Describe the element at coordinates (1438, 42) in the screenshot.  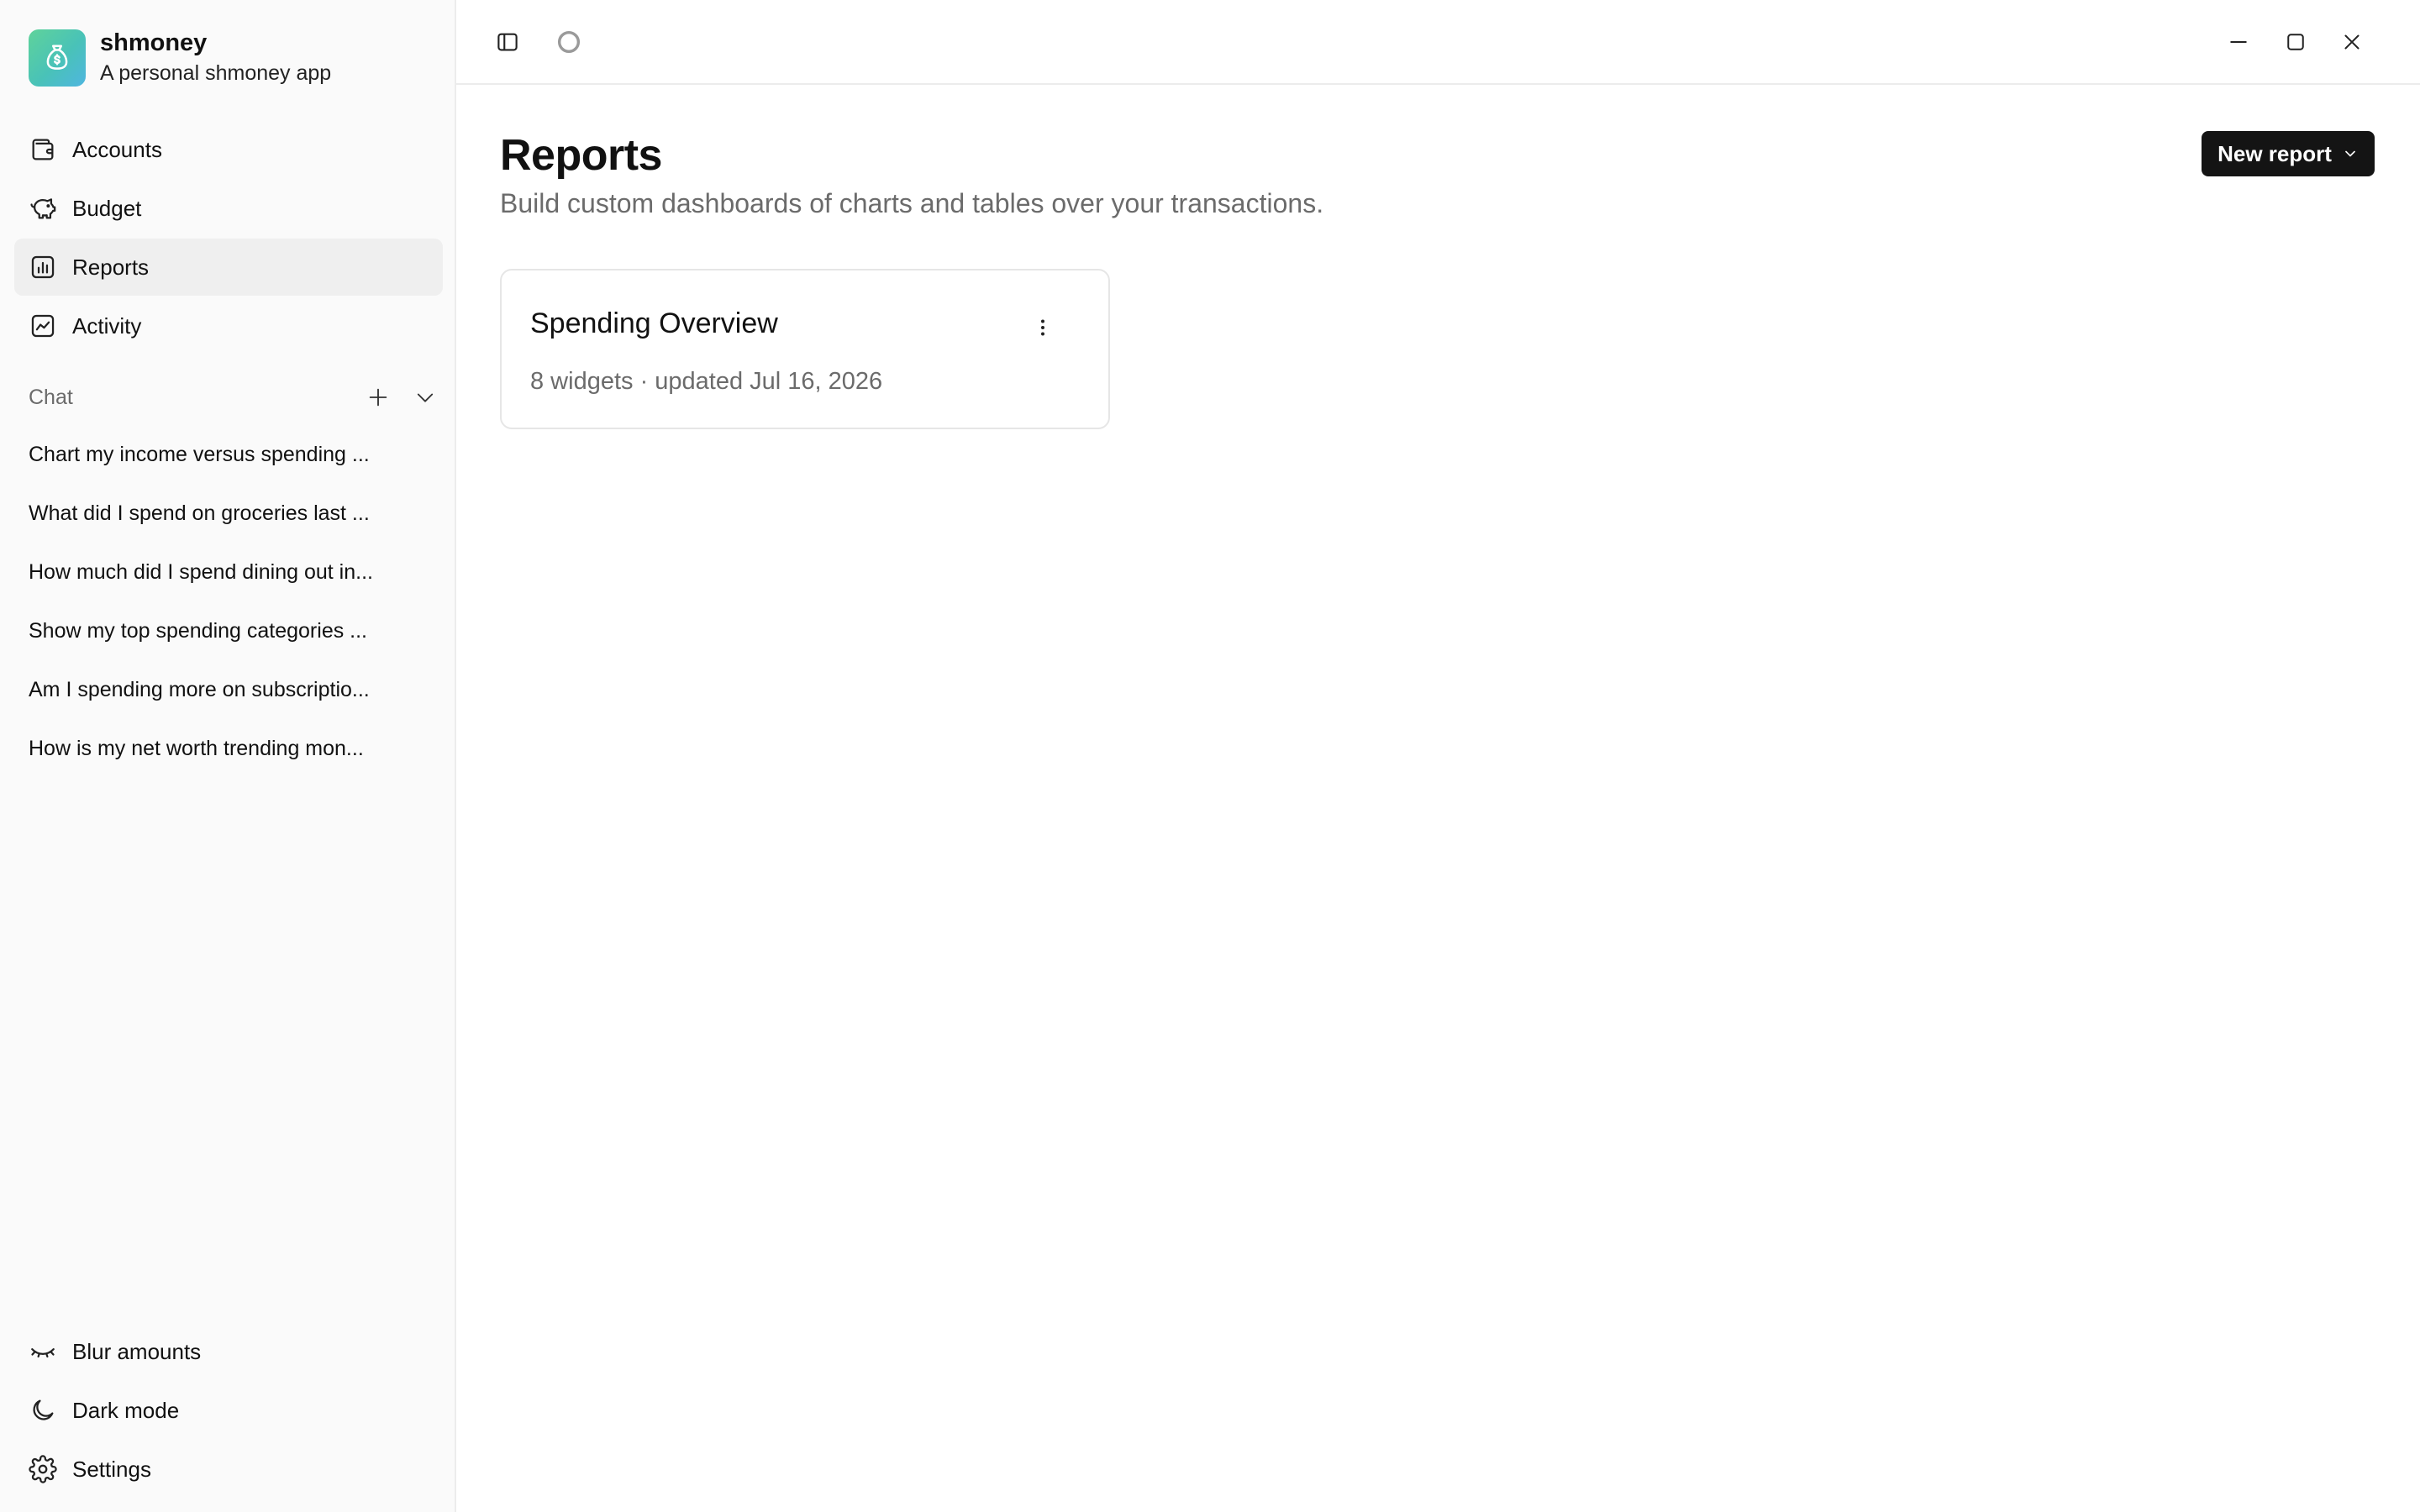
I see `title-bar` at that location.